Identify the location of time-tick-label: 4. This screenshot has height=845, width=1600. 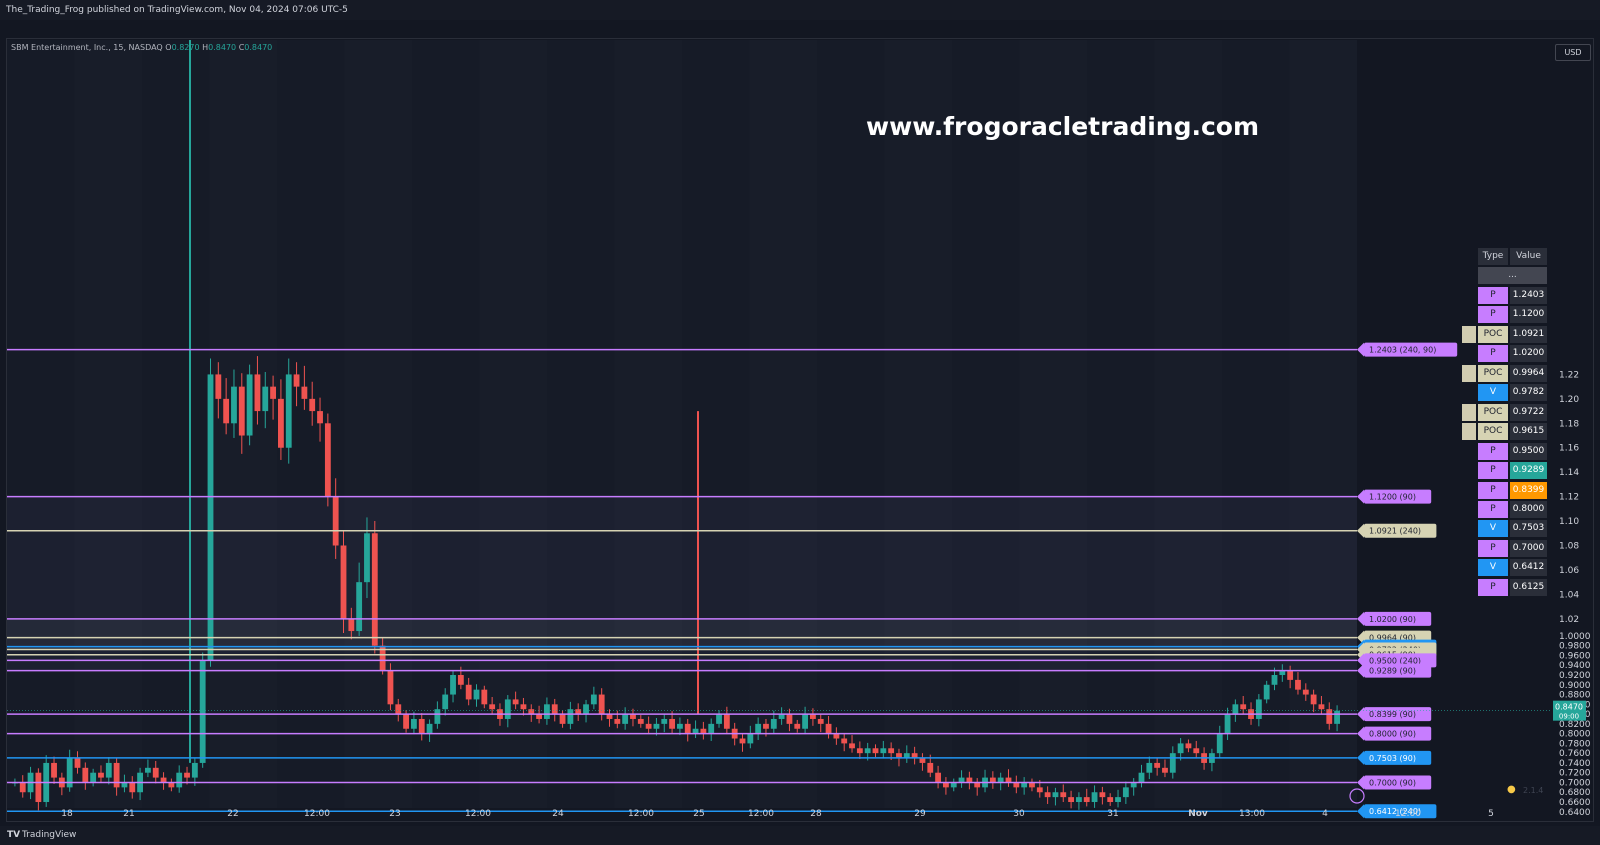
(1325, 814).